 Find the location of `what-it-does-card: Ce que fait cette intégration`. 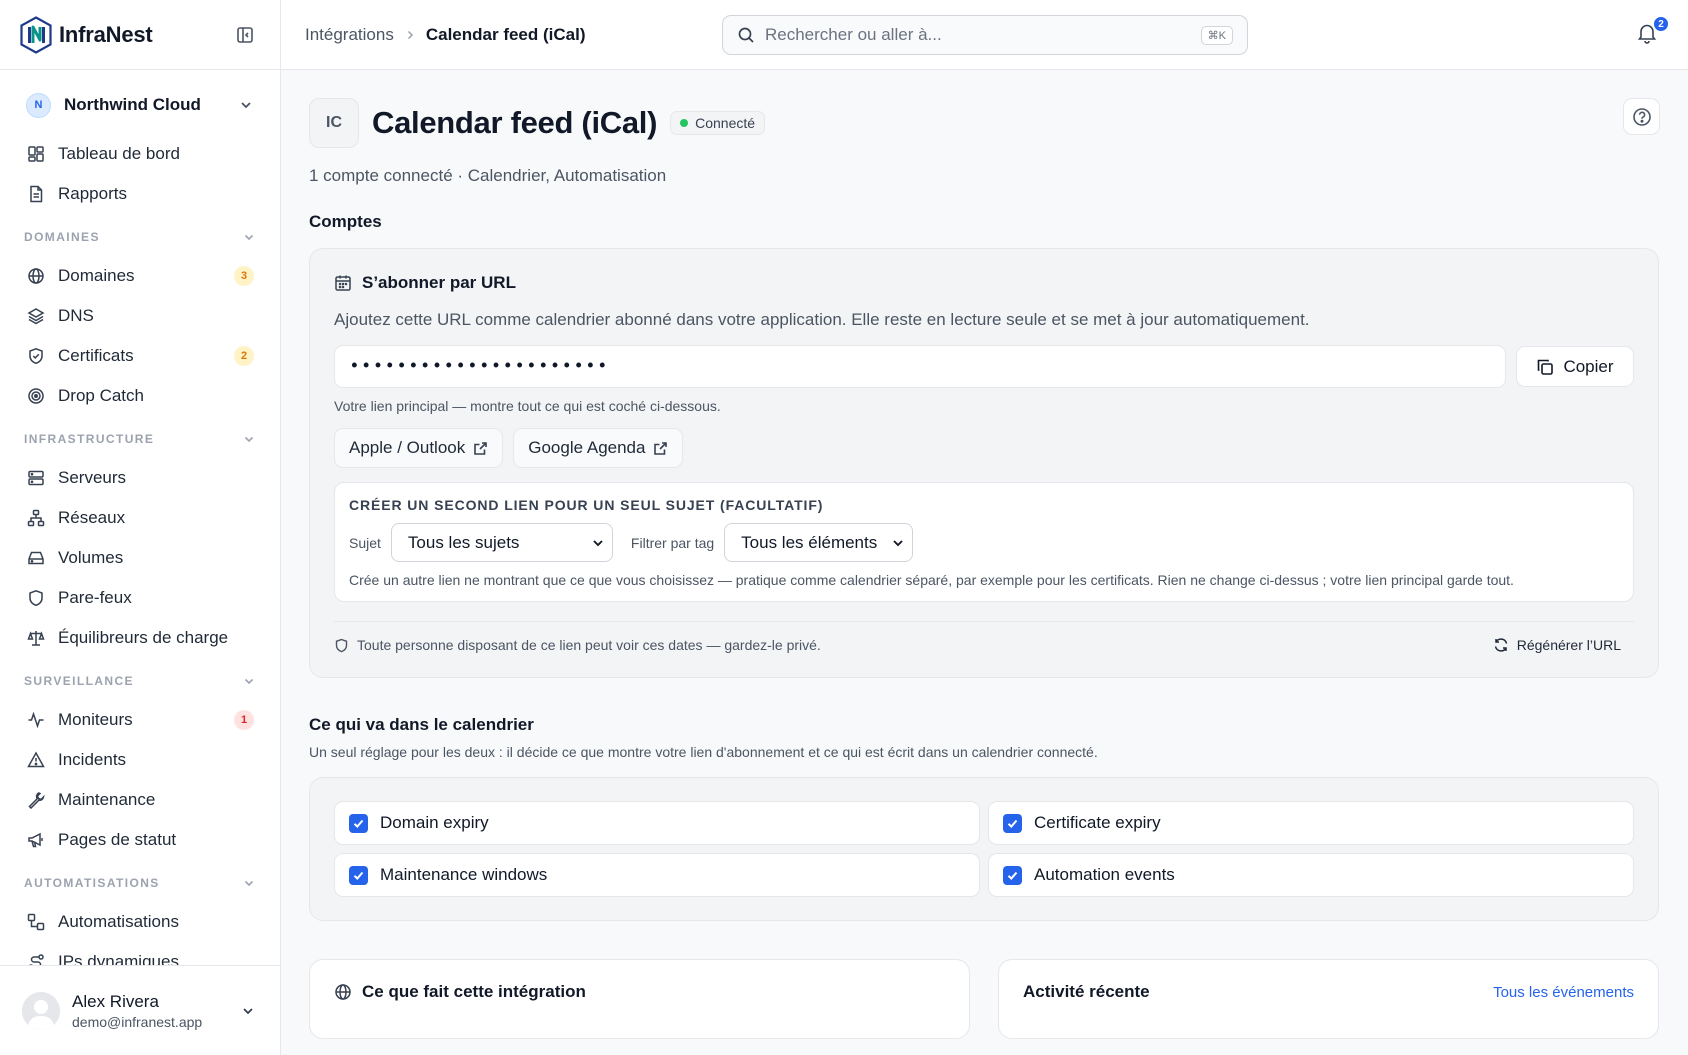

what-it-does-card: Ce que fait cette intégration is located at coordinates (639, 999).